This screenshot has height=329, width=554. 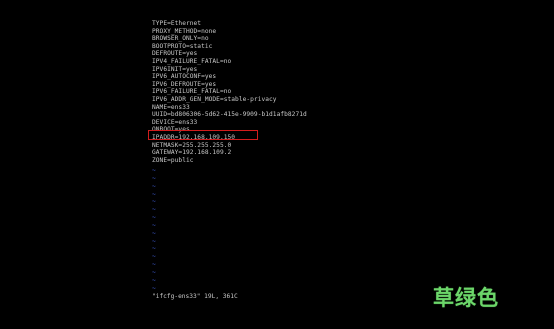 I want to click on file-line: BOOTPROTO=static, so click(x=182, y=46).